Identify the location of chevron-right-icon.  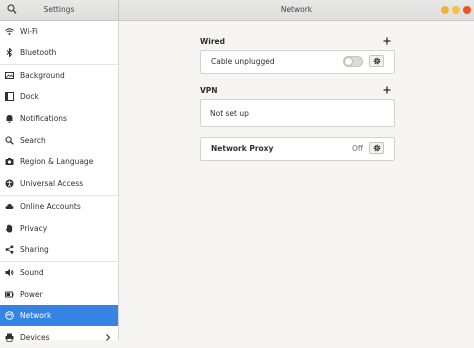
(108, 337).